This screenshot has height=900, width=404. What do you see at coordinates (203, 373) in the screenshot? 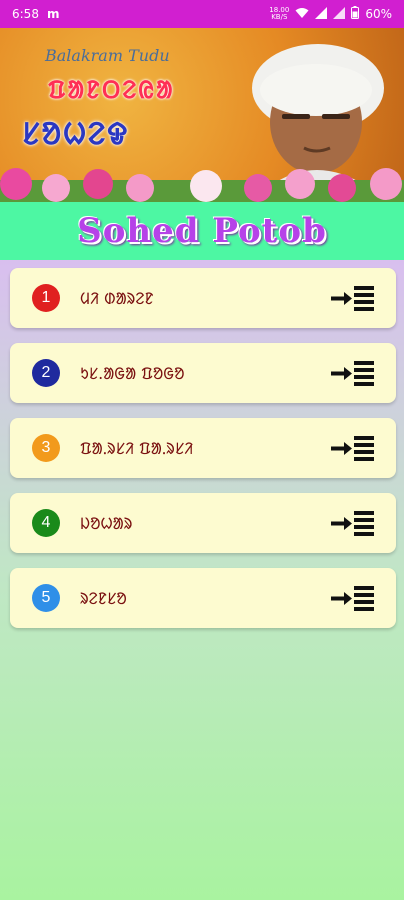
I see `menu-item-2: 2 ᱩᱥ.ᱟᱜᱟ ᱯᱚᱜᱚ` at bounding box center [203, 373].